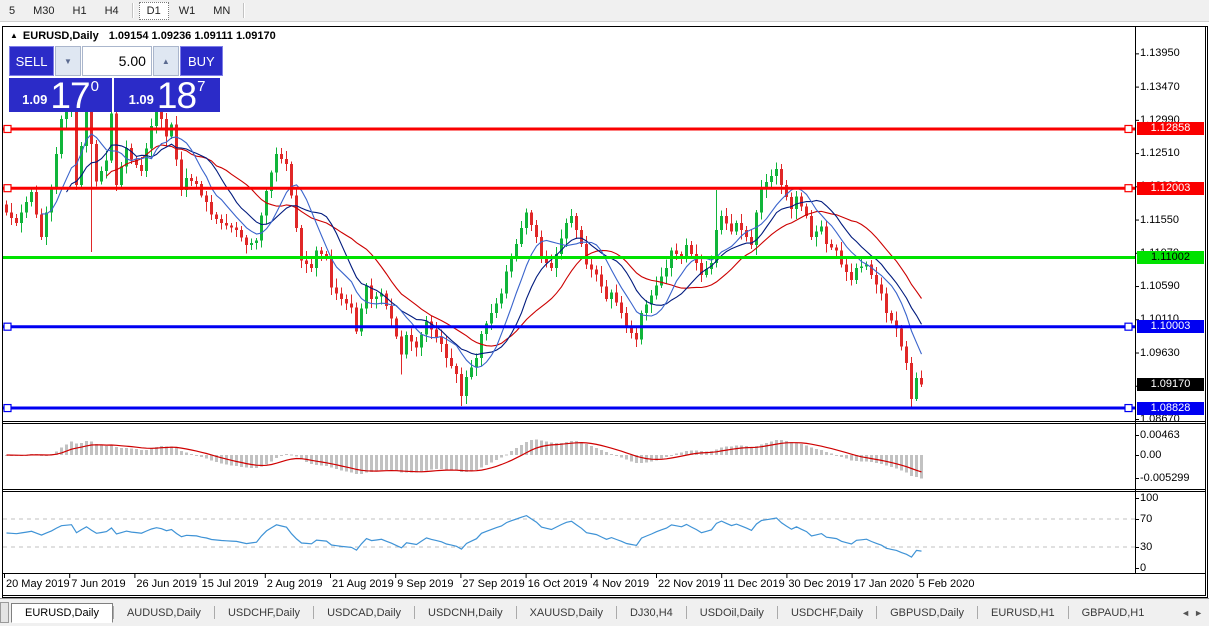 This screenshot has height=626, width=1209. What do you see at coordinates (187, 11) in the screenshot?
I see `timeframe-button-w1: W1` at bounding box center [187, 11].